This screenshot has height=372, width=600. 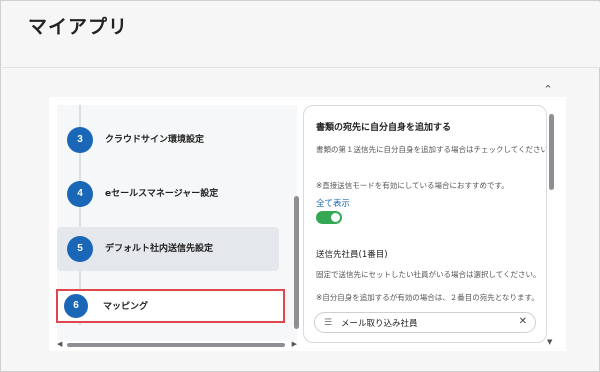 I want to click on scroll-thumb, so click(x=176, y=345).